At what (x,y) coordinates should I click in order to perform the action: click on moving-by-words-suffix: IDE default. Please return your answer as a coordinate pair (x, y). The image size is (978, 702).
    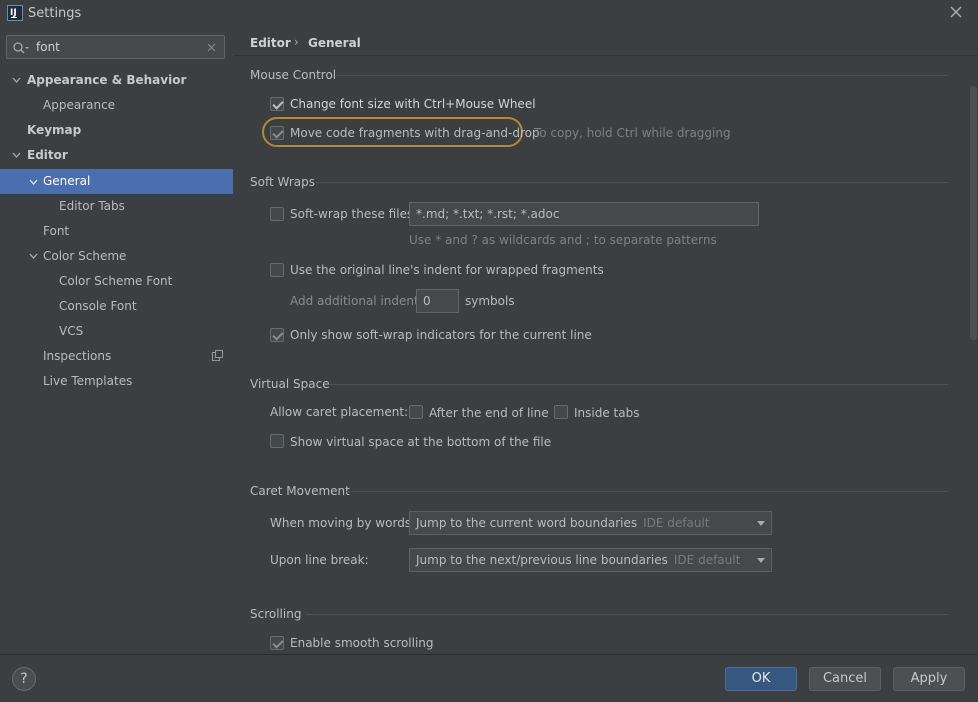
    Looking at the image, I should click on (676, 523).